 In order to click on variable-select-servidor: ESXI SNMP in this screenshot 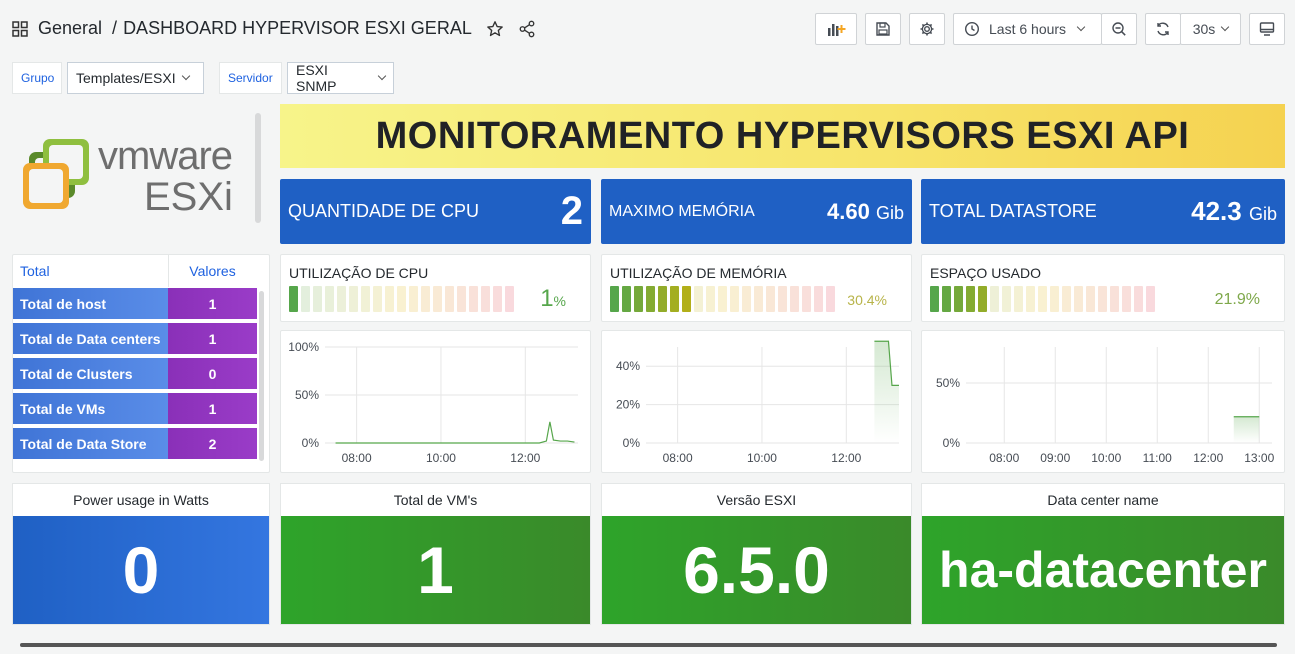, I will do `click(340, 78)`.